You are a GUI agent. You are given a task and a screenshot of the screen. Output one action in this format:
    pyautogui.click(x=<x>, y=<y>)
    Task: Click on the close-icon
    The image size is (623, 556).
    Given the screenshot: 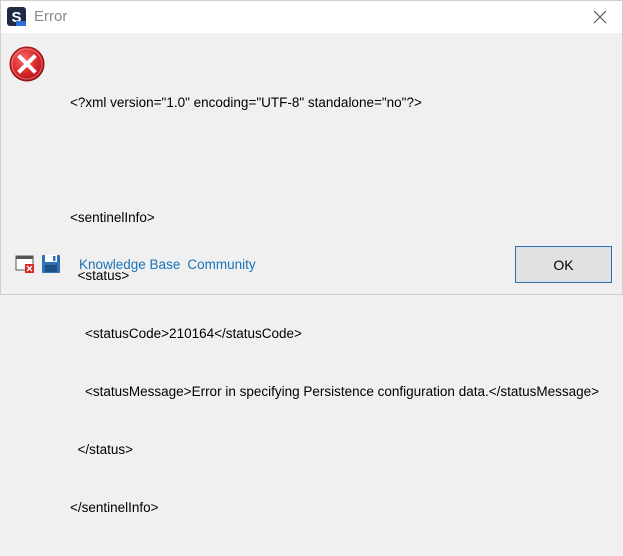 What is the action you would take?
    pyautogui.click(x=600, y=17)
    